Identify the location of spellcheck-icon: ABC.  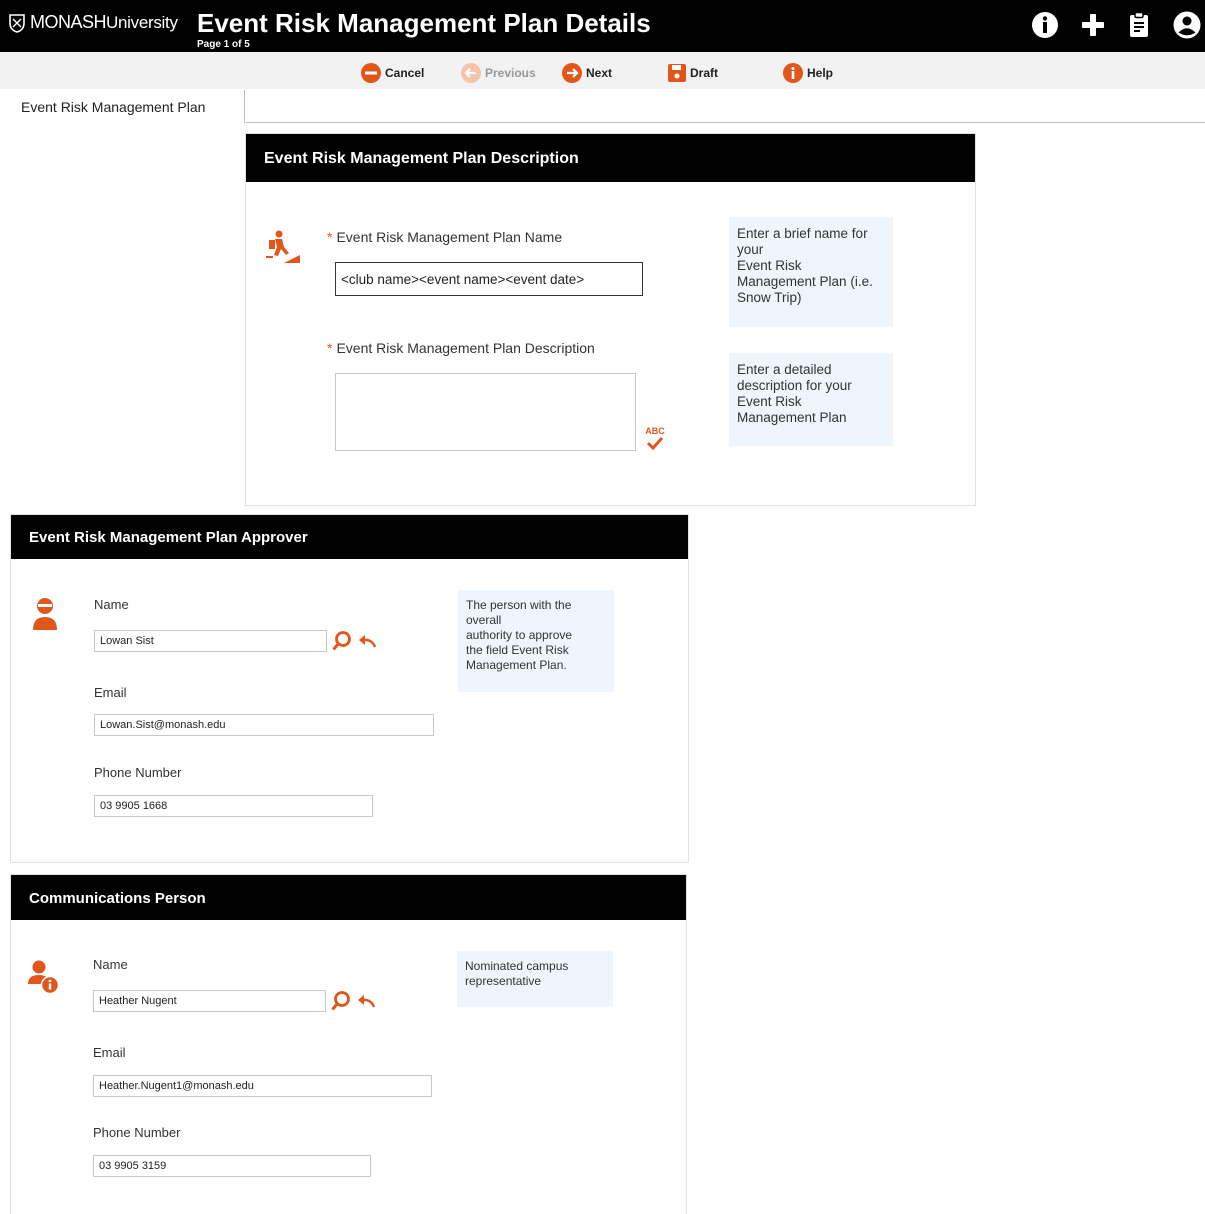
(655, 439).